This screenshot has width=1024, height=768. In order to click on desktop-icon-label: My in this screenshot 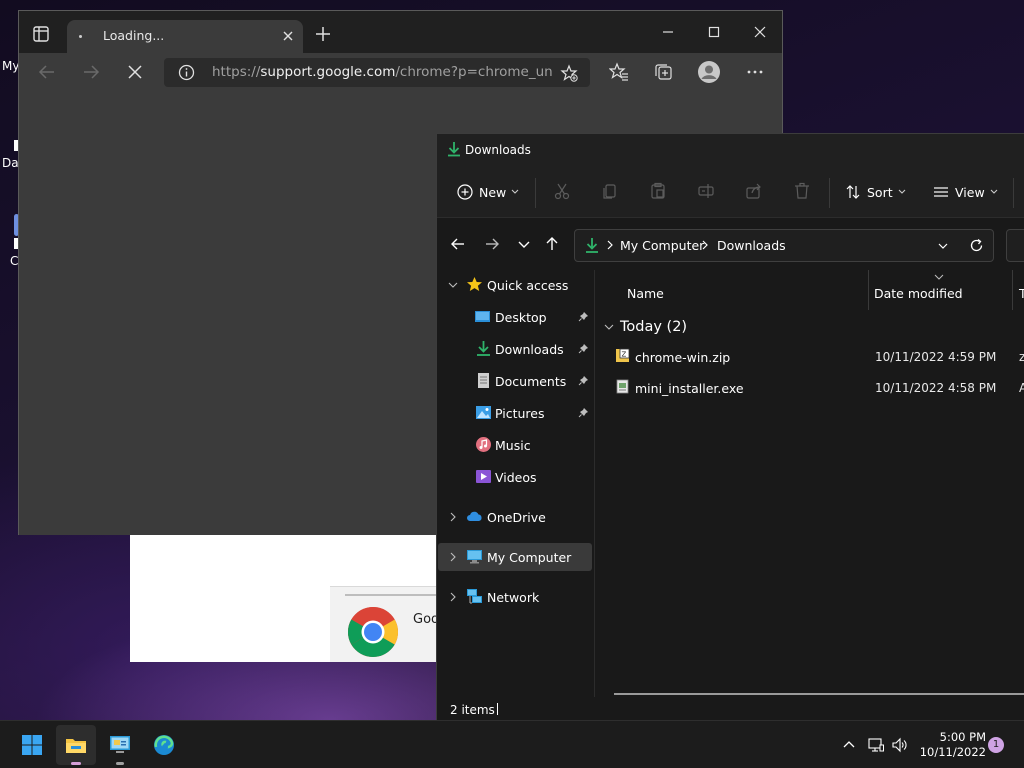, I will do `click(10, 66)`.